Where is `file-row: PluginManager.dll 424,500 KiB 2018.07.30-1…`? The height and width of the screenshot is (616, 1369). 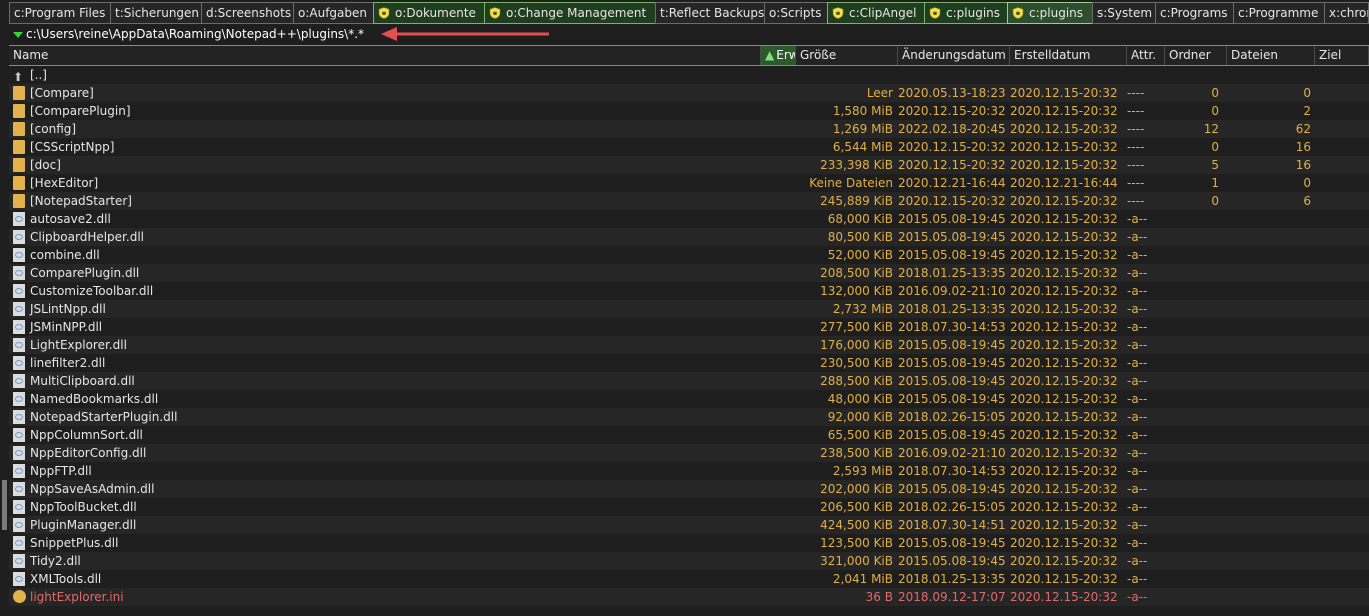 file-row: PluginManager.dll 424,500 KiB 2018.07.30-1… is located at coordinates (689, 525).